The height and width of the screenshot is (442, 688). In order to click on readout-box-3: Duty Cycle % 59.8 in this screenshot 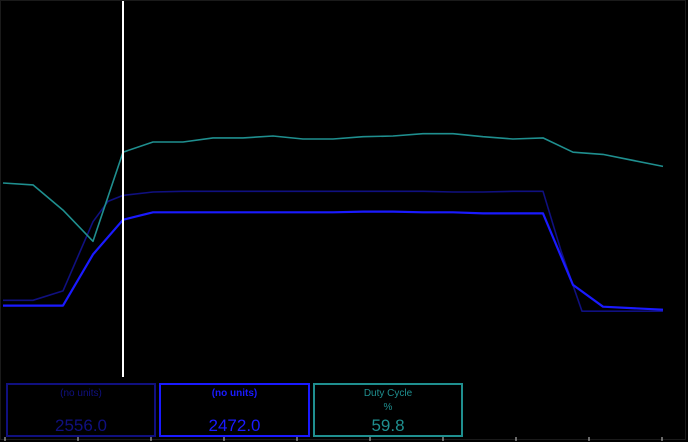, I will do `click(388, 410)`.